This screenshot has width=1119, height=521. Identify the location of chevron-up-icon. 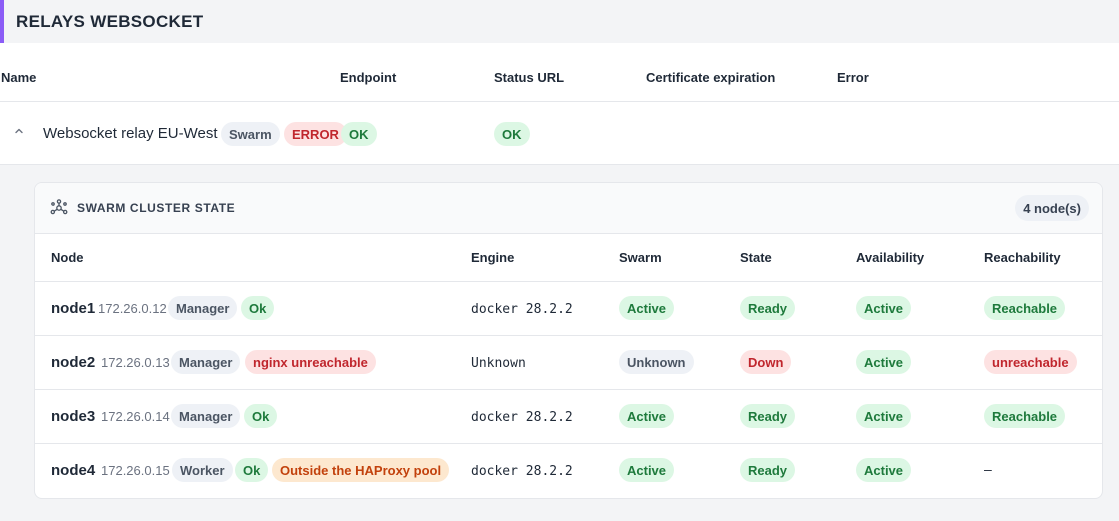
(19, 131).